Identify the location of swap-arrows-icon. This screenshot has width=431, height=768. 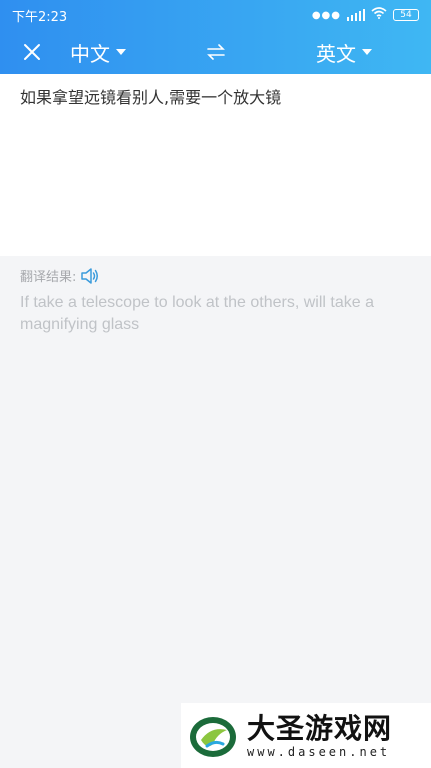
(216, 52).